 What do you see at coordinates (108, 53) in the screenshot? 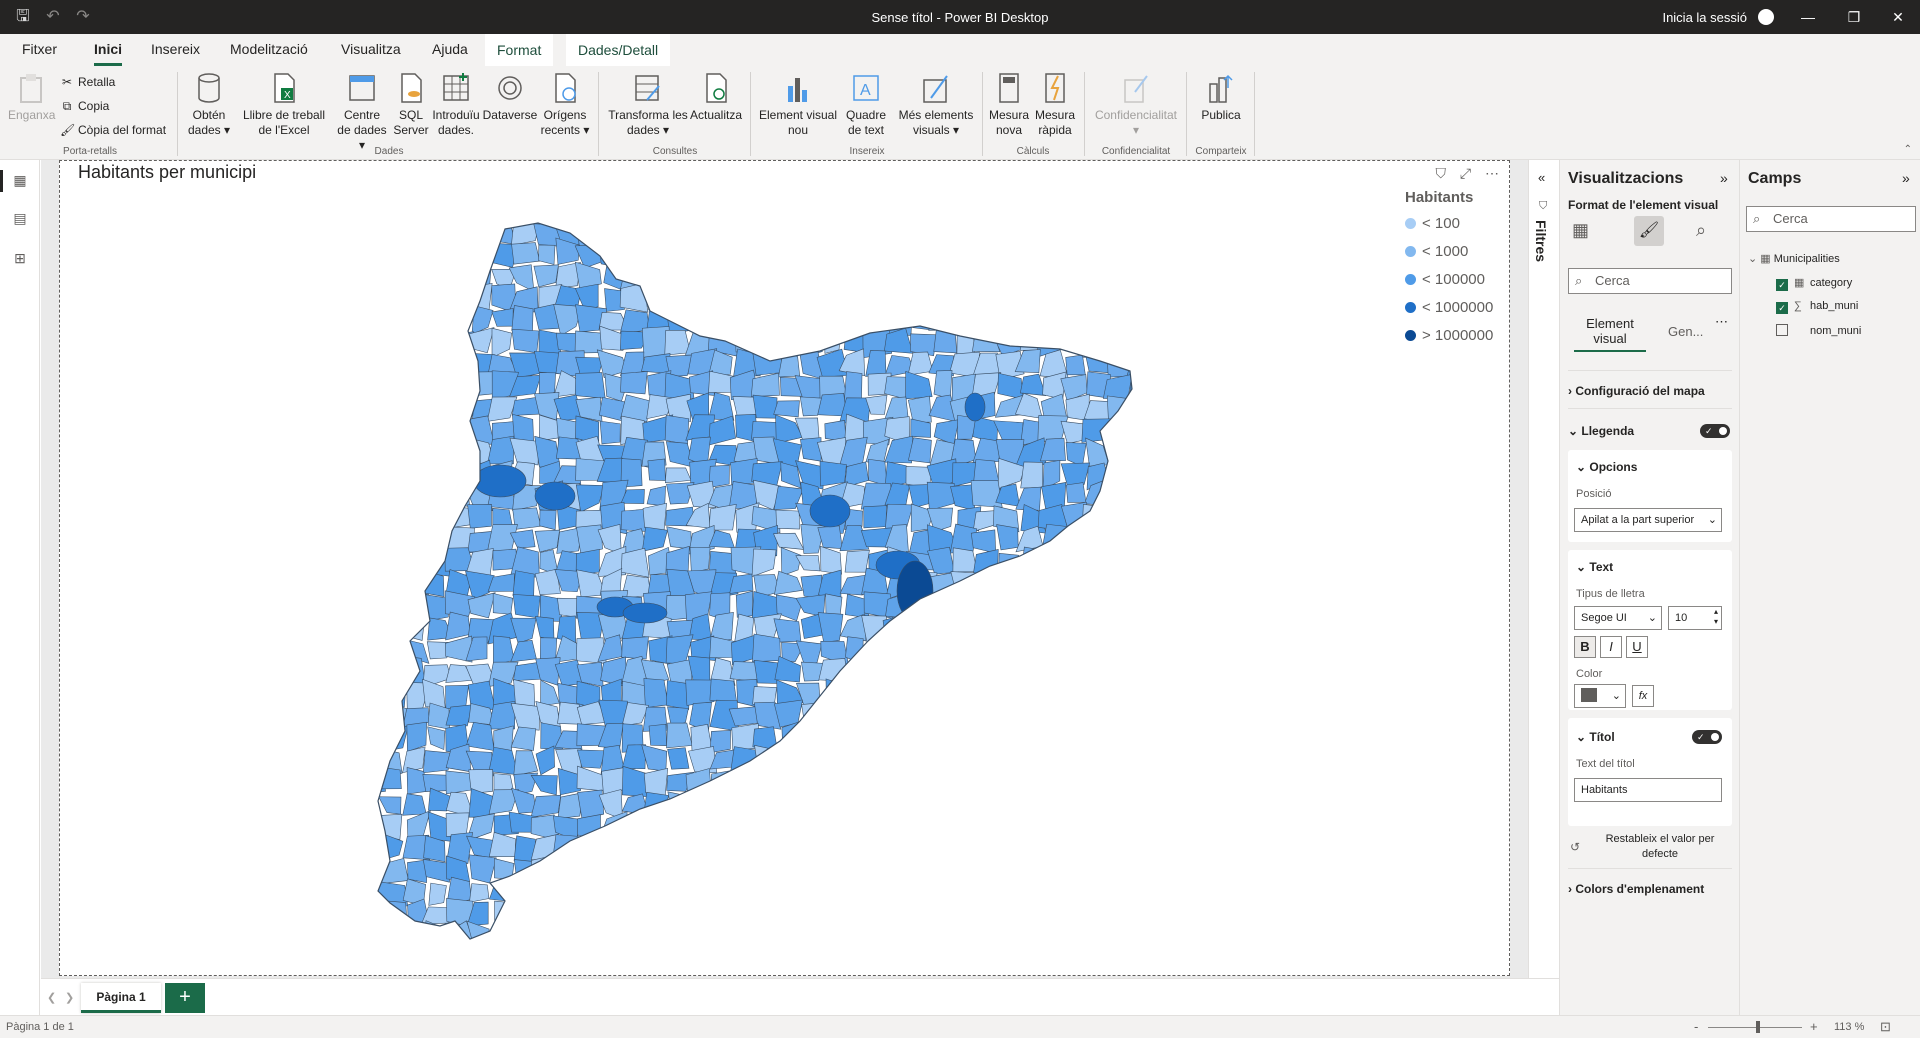
I see `tab-home: Inici` at bounding box center [108, 53].